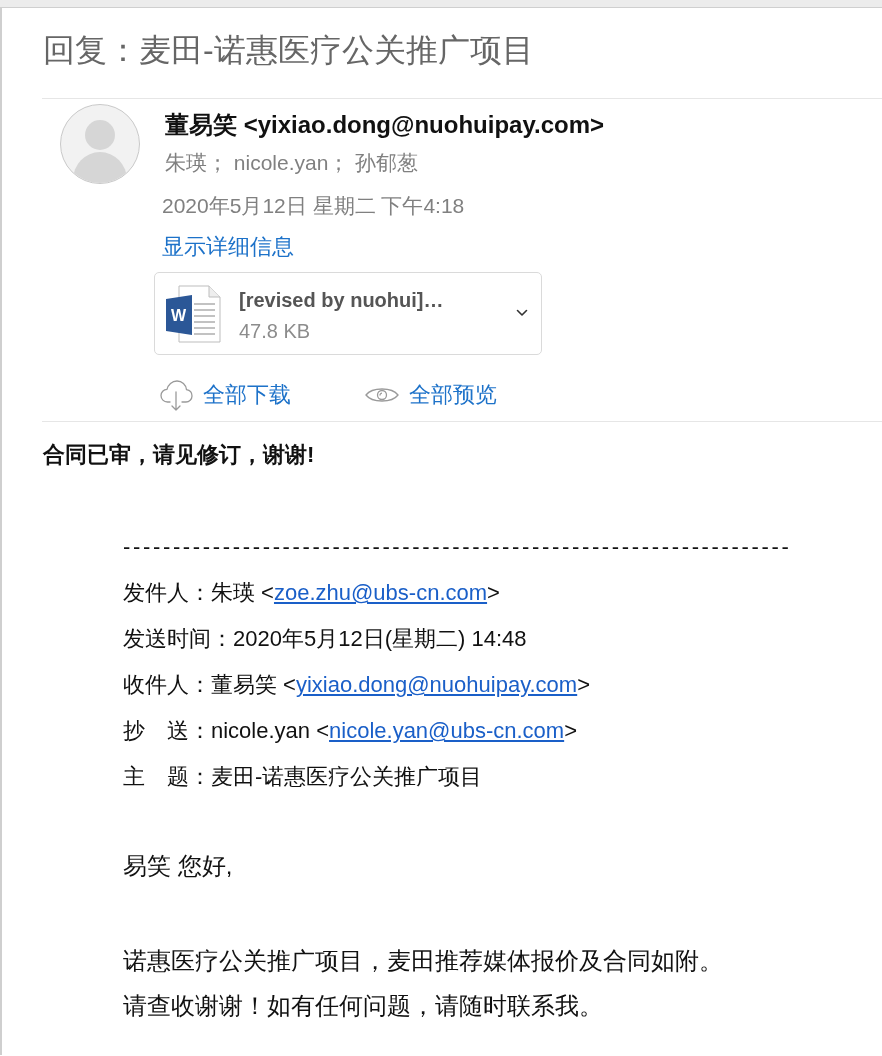 The height and width of the screenshot is (1056, 882). Describe the element at coordinates (179, 455) in the screenshot. I see `reply-message: 合同已审，请见修订，谢谢!` at that location.